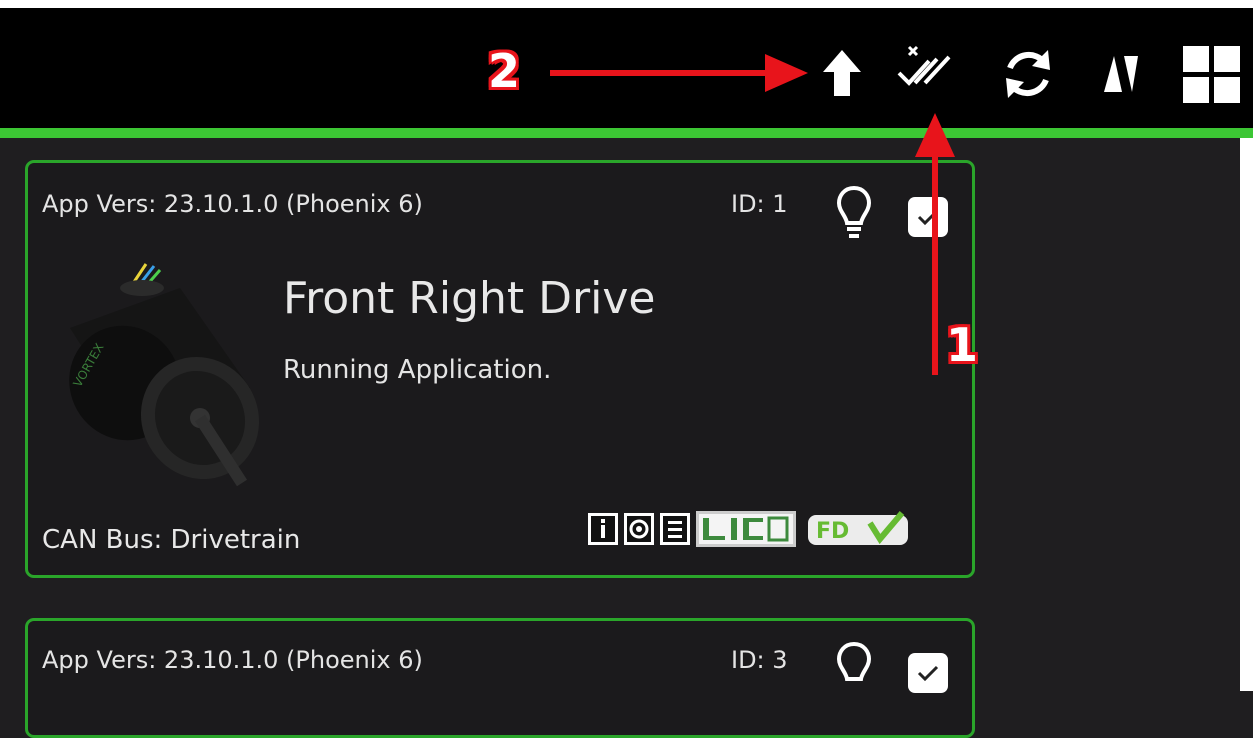 The height and width of the screenshot is (738, 1253). What do you see at coordinates (1028, 74) in the screenshot?
I see `refresh-icon` at bounding box center [1028, 74].